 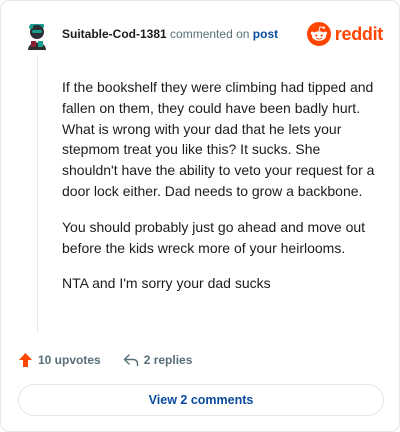 What do you see at coordinates (265, 34) in the screenshot?
I see `post-link: post` at bounding box center [265, 34].